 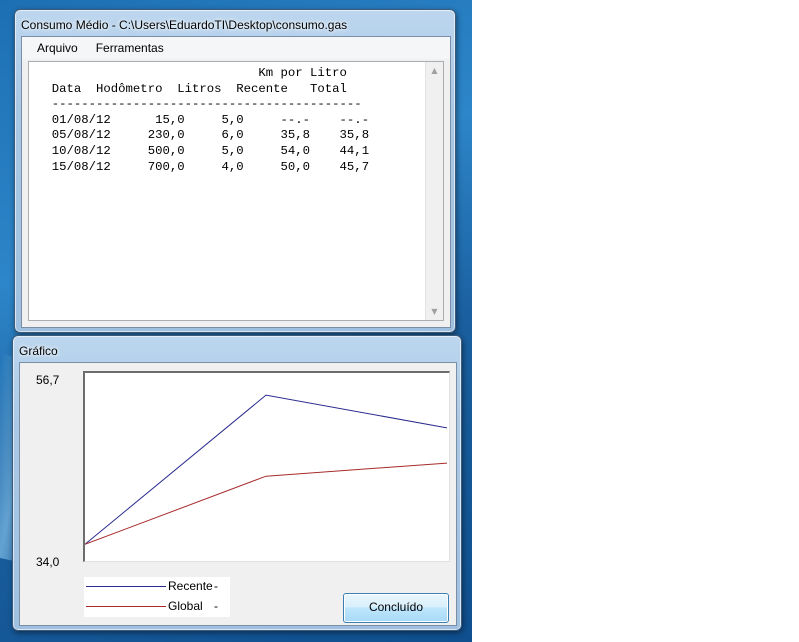 I want to click on window-title: Gráfico, so click(x=38, y=351).